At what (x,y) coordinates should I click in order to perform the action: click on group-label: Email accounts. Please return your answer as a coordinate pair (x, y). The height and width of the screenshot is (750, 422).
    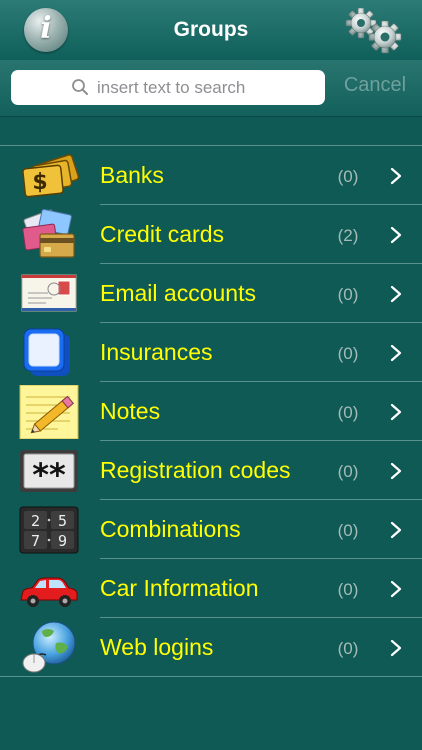
    Looking at the image, I should click on (178, 293).